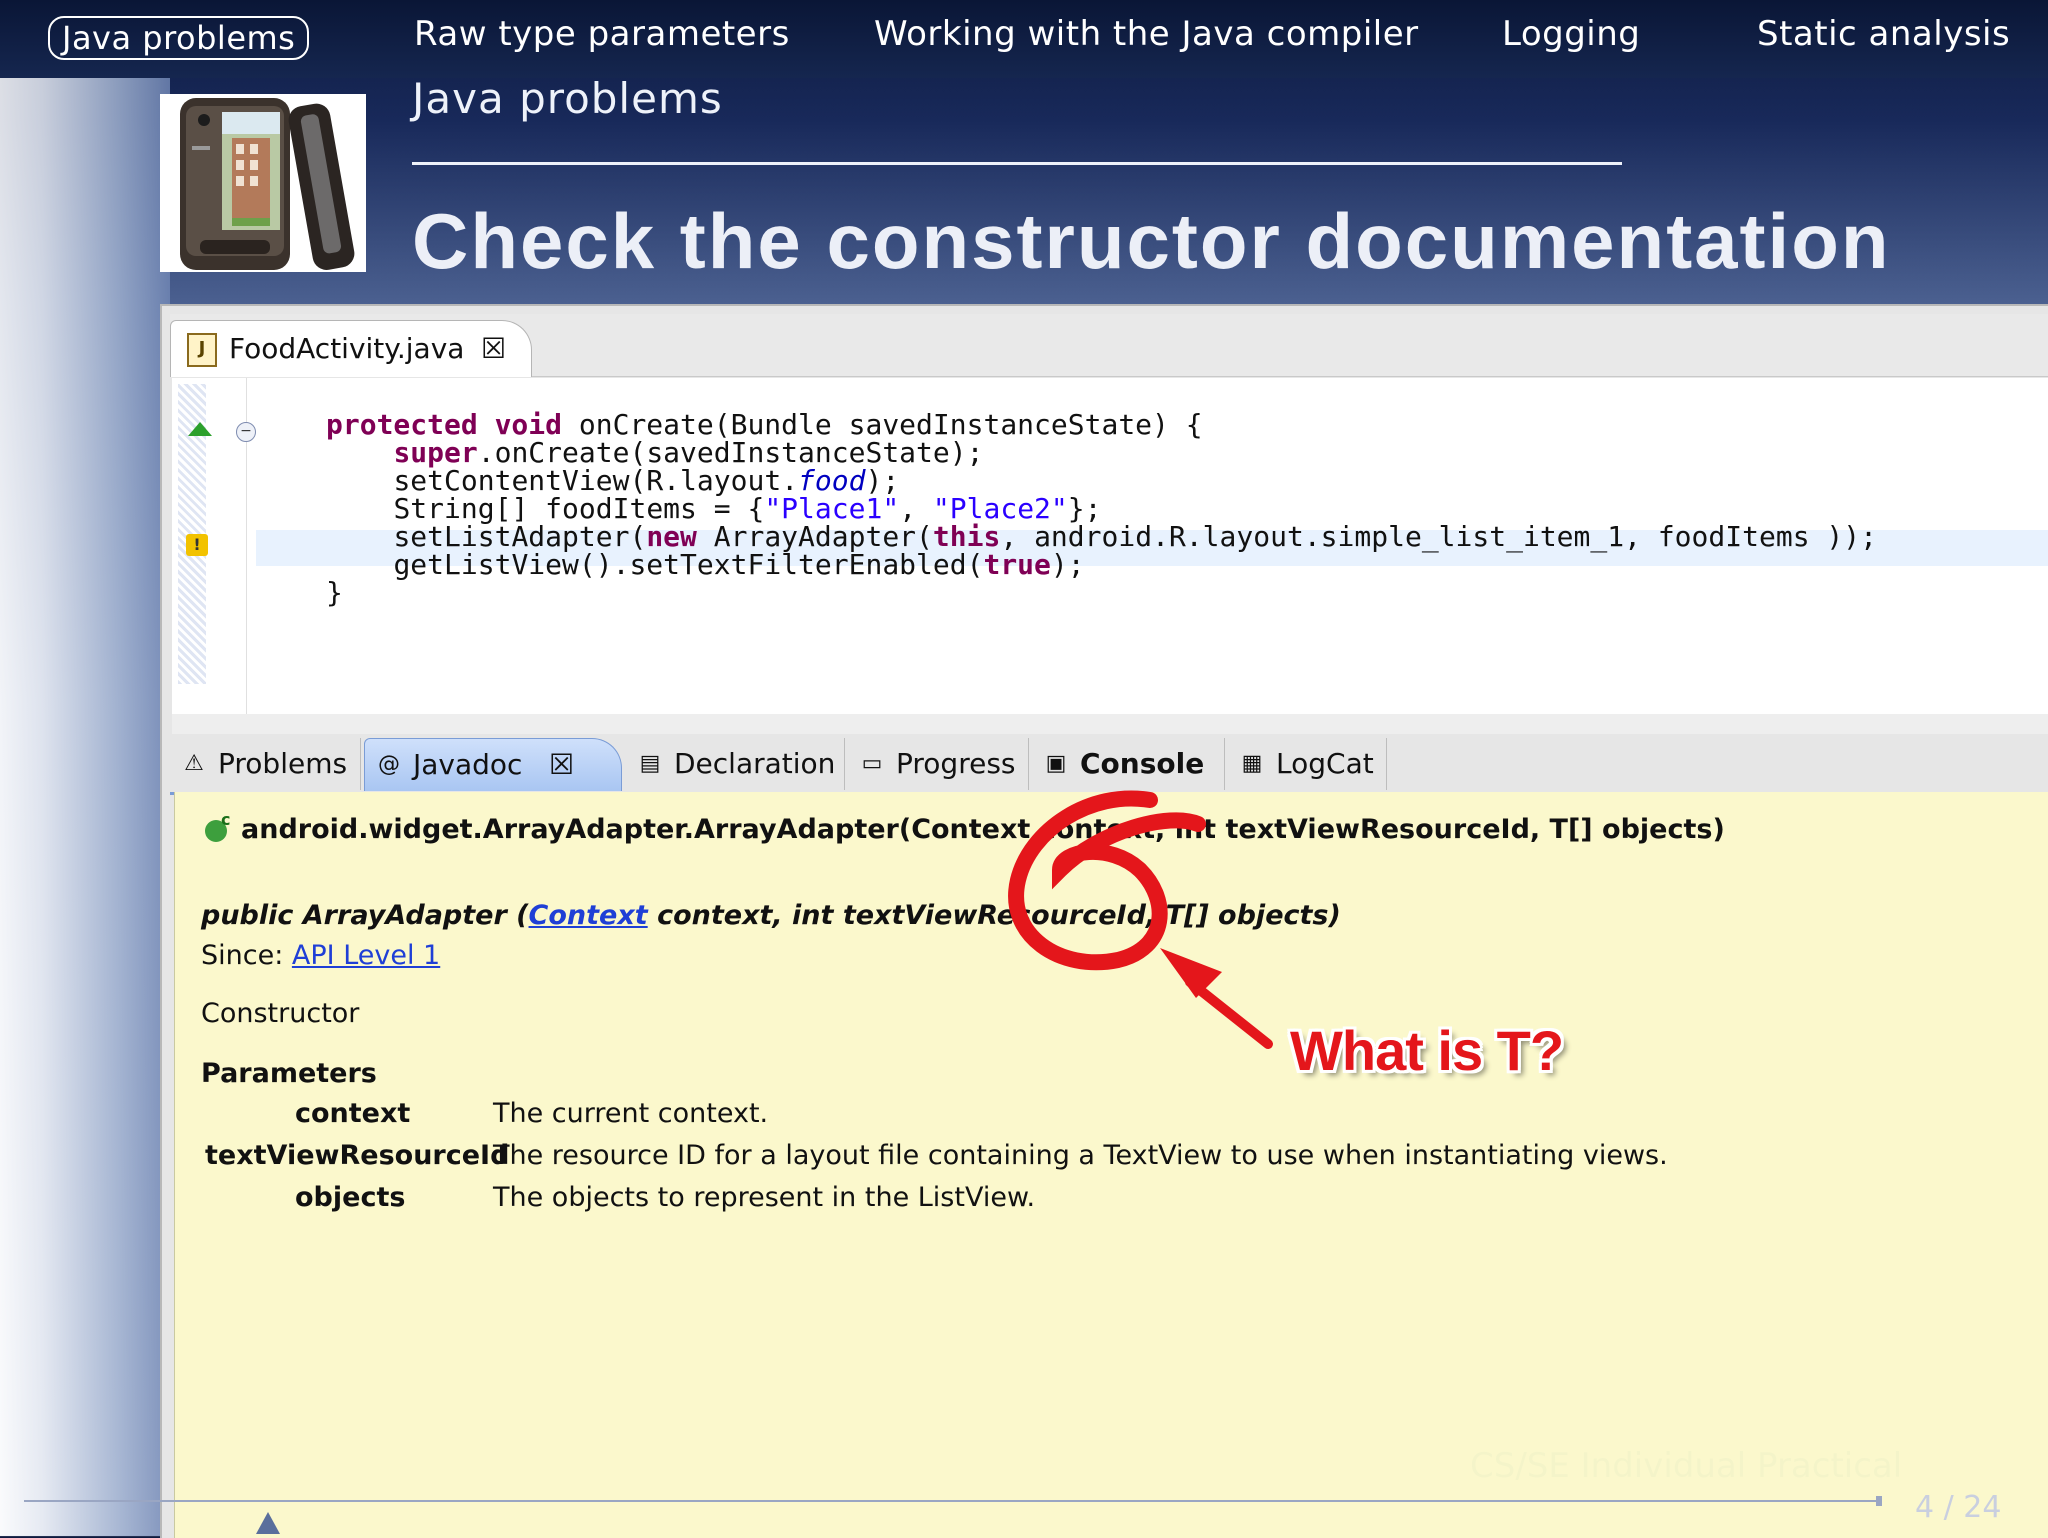  I want to click on declaration-icon: ▤, so click(650, 763).